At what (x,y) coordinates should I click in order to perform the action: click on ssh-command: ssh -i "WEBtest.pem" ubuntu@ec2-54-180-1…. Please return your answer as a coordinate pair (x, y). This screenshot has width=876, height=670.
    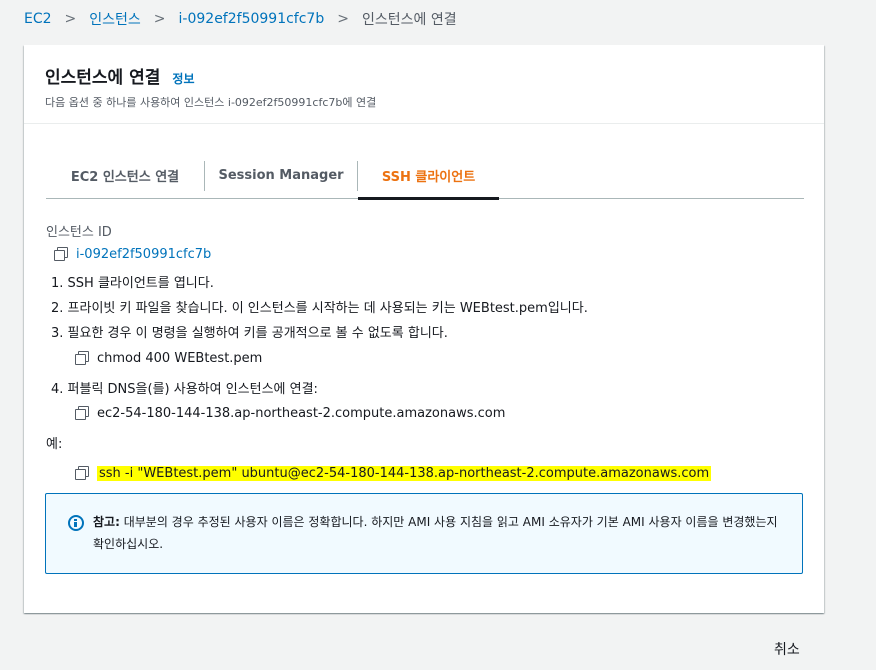
    Looking at the image, I should click on (404, 473).